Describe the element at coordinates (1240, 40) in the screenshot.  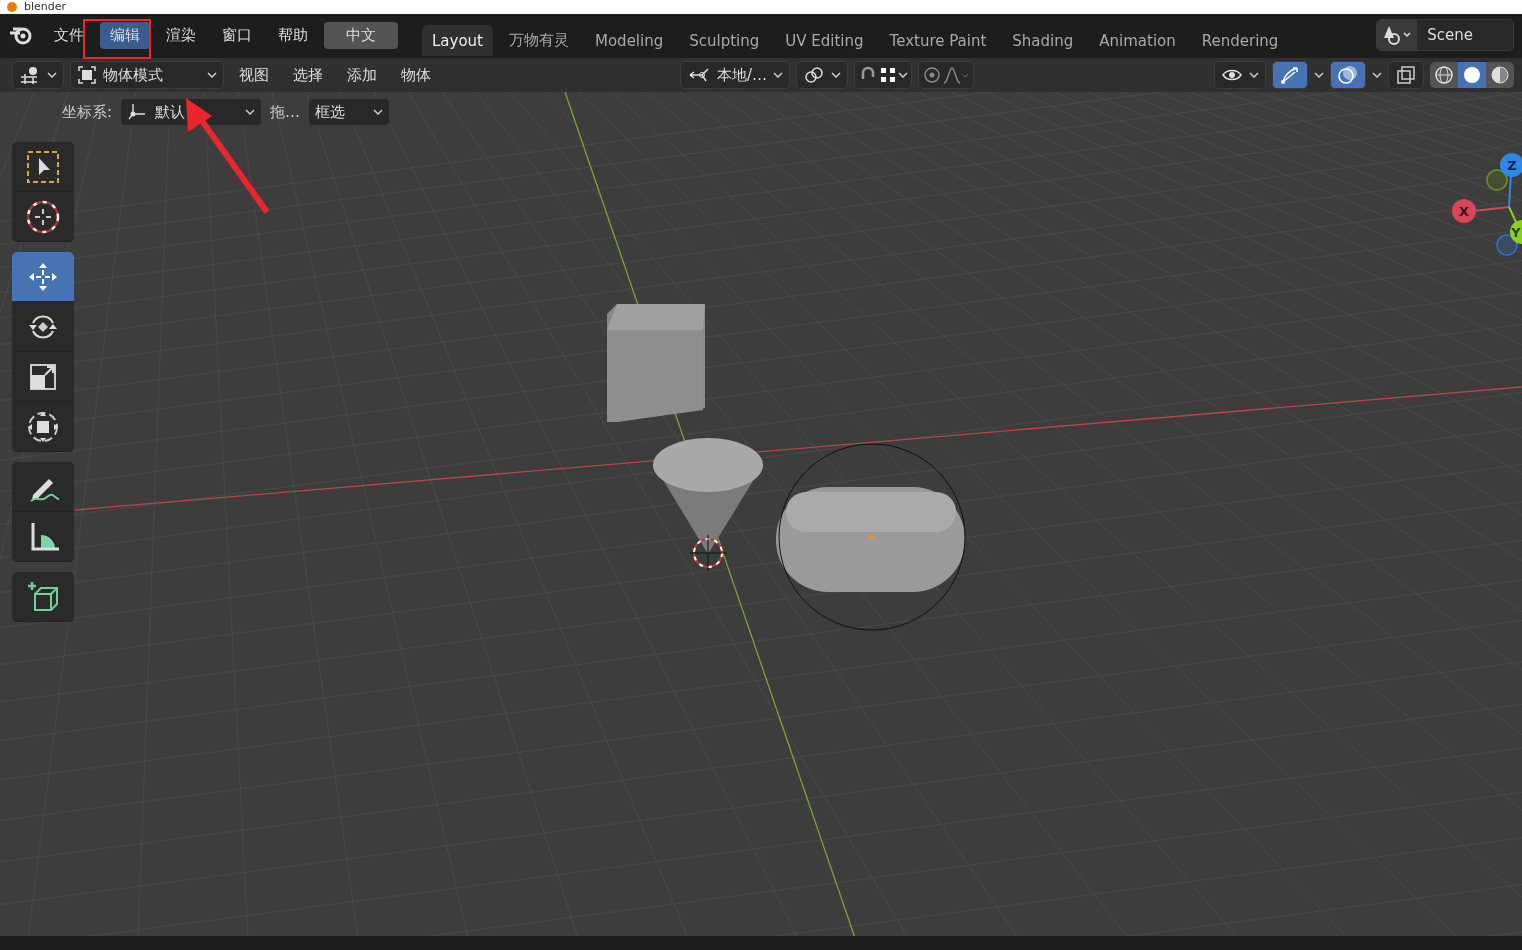
I see `workspace-tab: Rendering` at that location.